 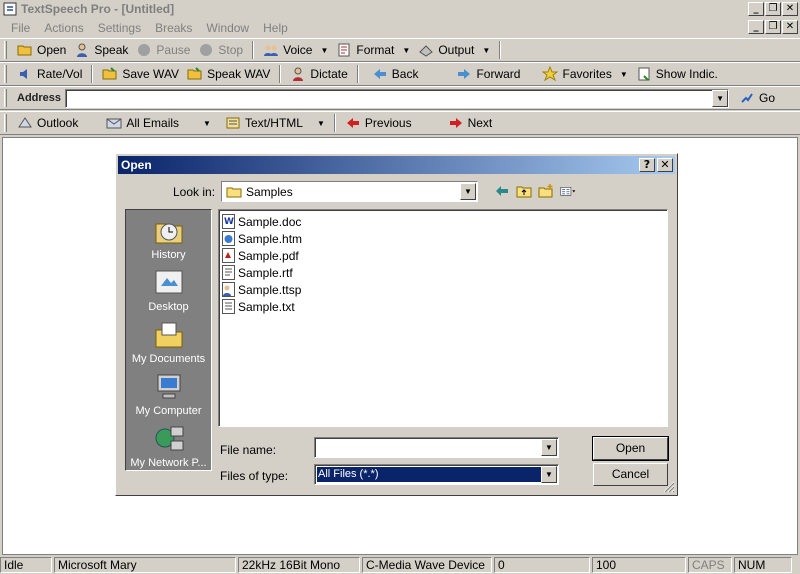 I want to click on back-button: Back, so click(x=395, y=74).